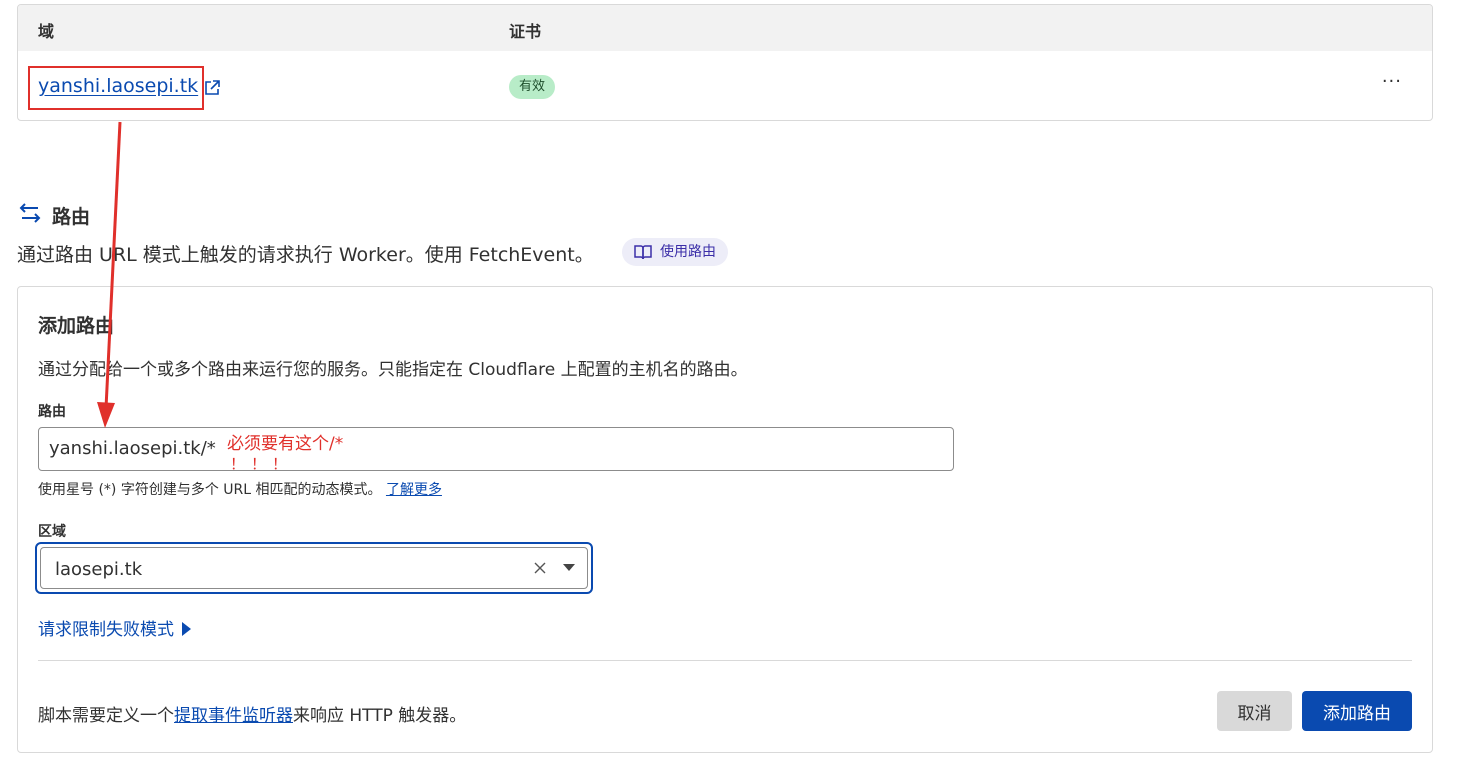 This screenshot has height=764, width=1470. I want to click on divider, so click(725, 660).